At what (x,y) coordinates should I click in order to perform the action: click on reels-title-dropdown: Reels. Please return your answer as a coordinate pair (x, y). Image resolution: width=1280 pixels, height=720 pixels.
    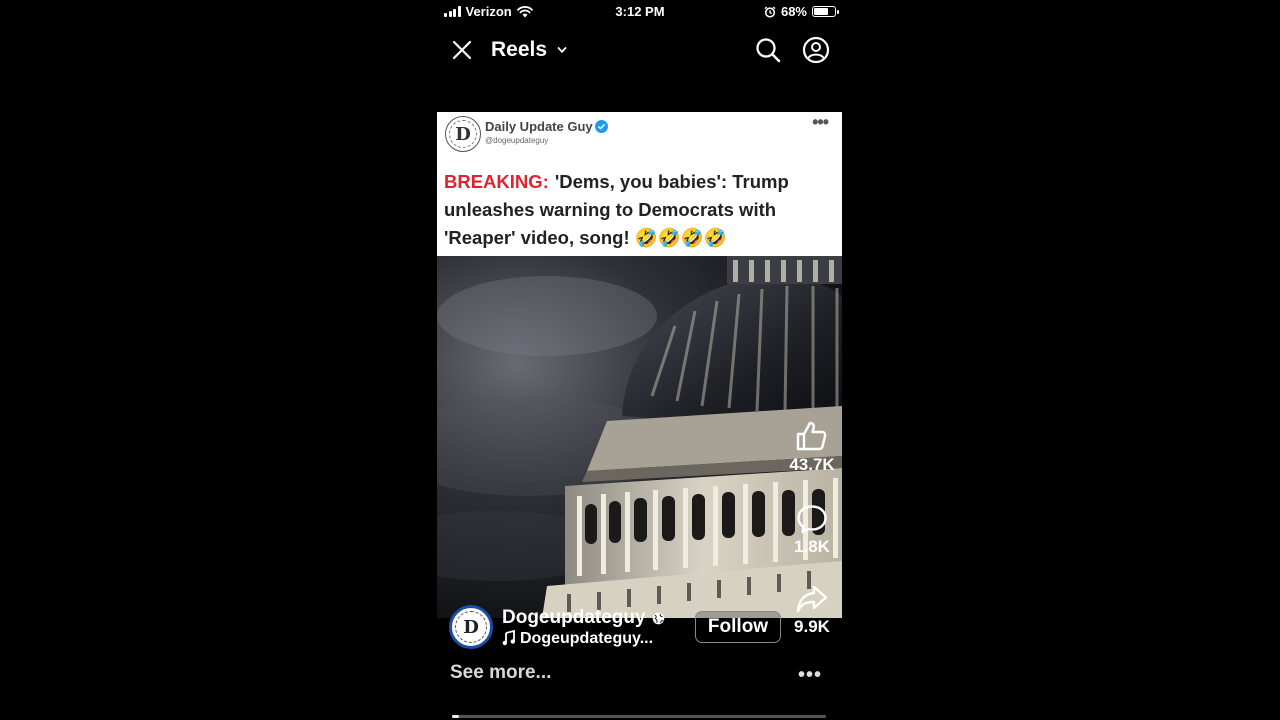
    Looking at the image, I should click on (529, 50).